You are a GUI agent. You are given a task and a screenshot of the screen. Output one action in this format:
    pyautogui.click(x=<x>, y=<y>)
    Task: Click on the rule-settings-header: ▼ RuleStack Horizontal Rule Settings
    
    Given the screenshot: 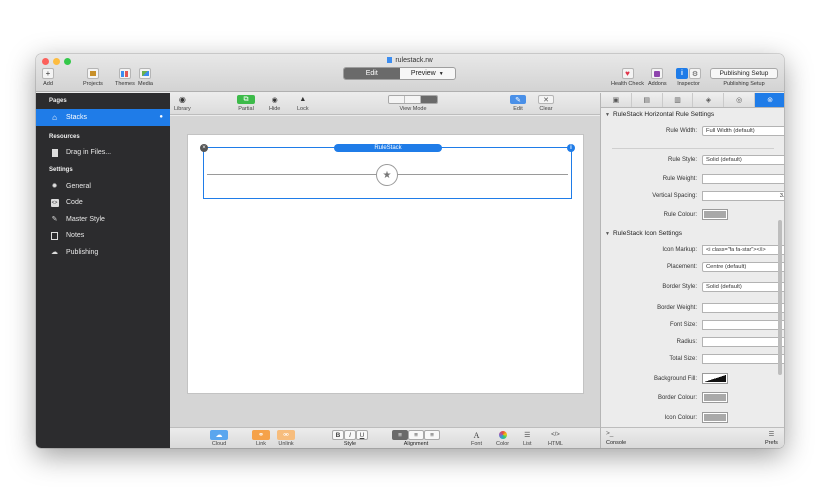 What is the action you would take?
    pyautogui.click(x=659, y=114)
    